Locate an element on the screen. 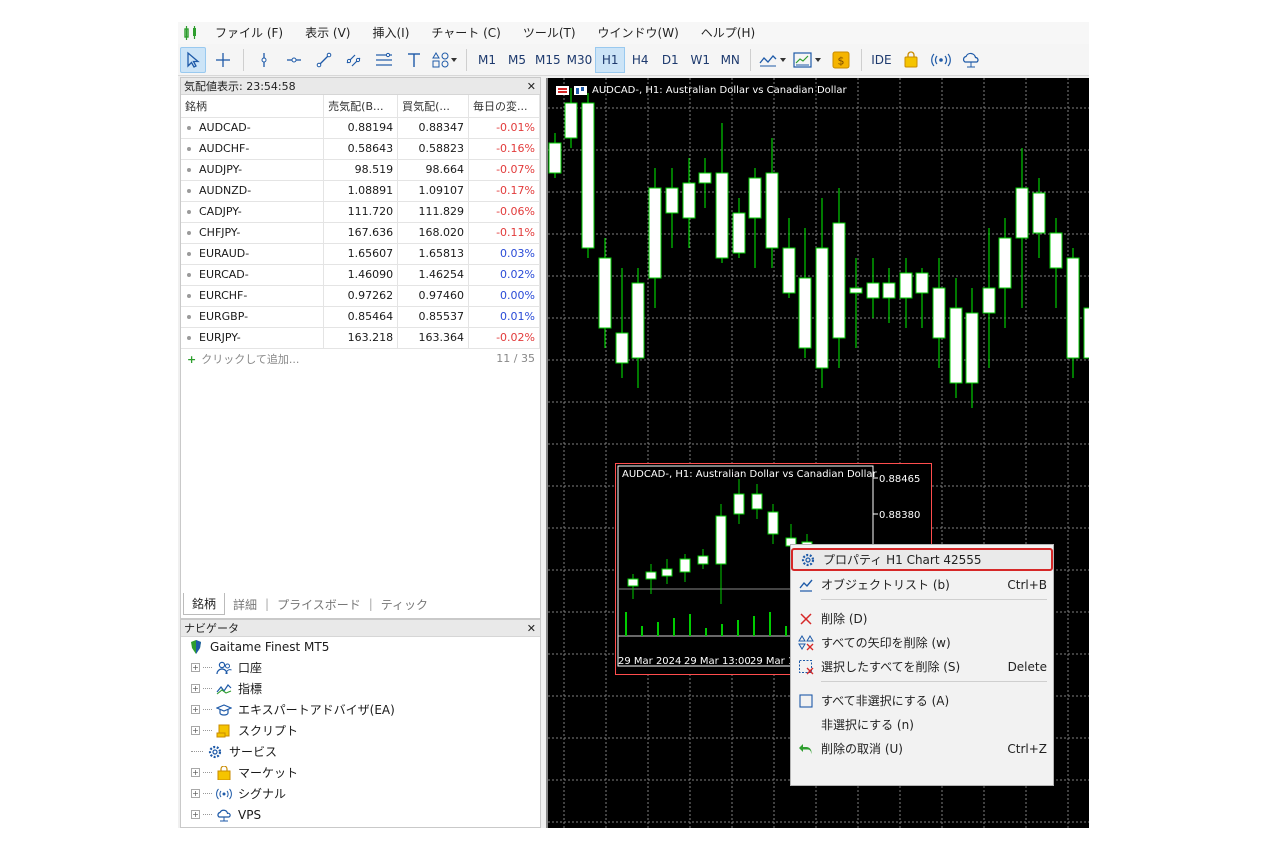 This screenshot has width=1266, height=848. cursor-tool-button is located at coordinates (193, 59).